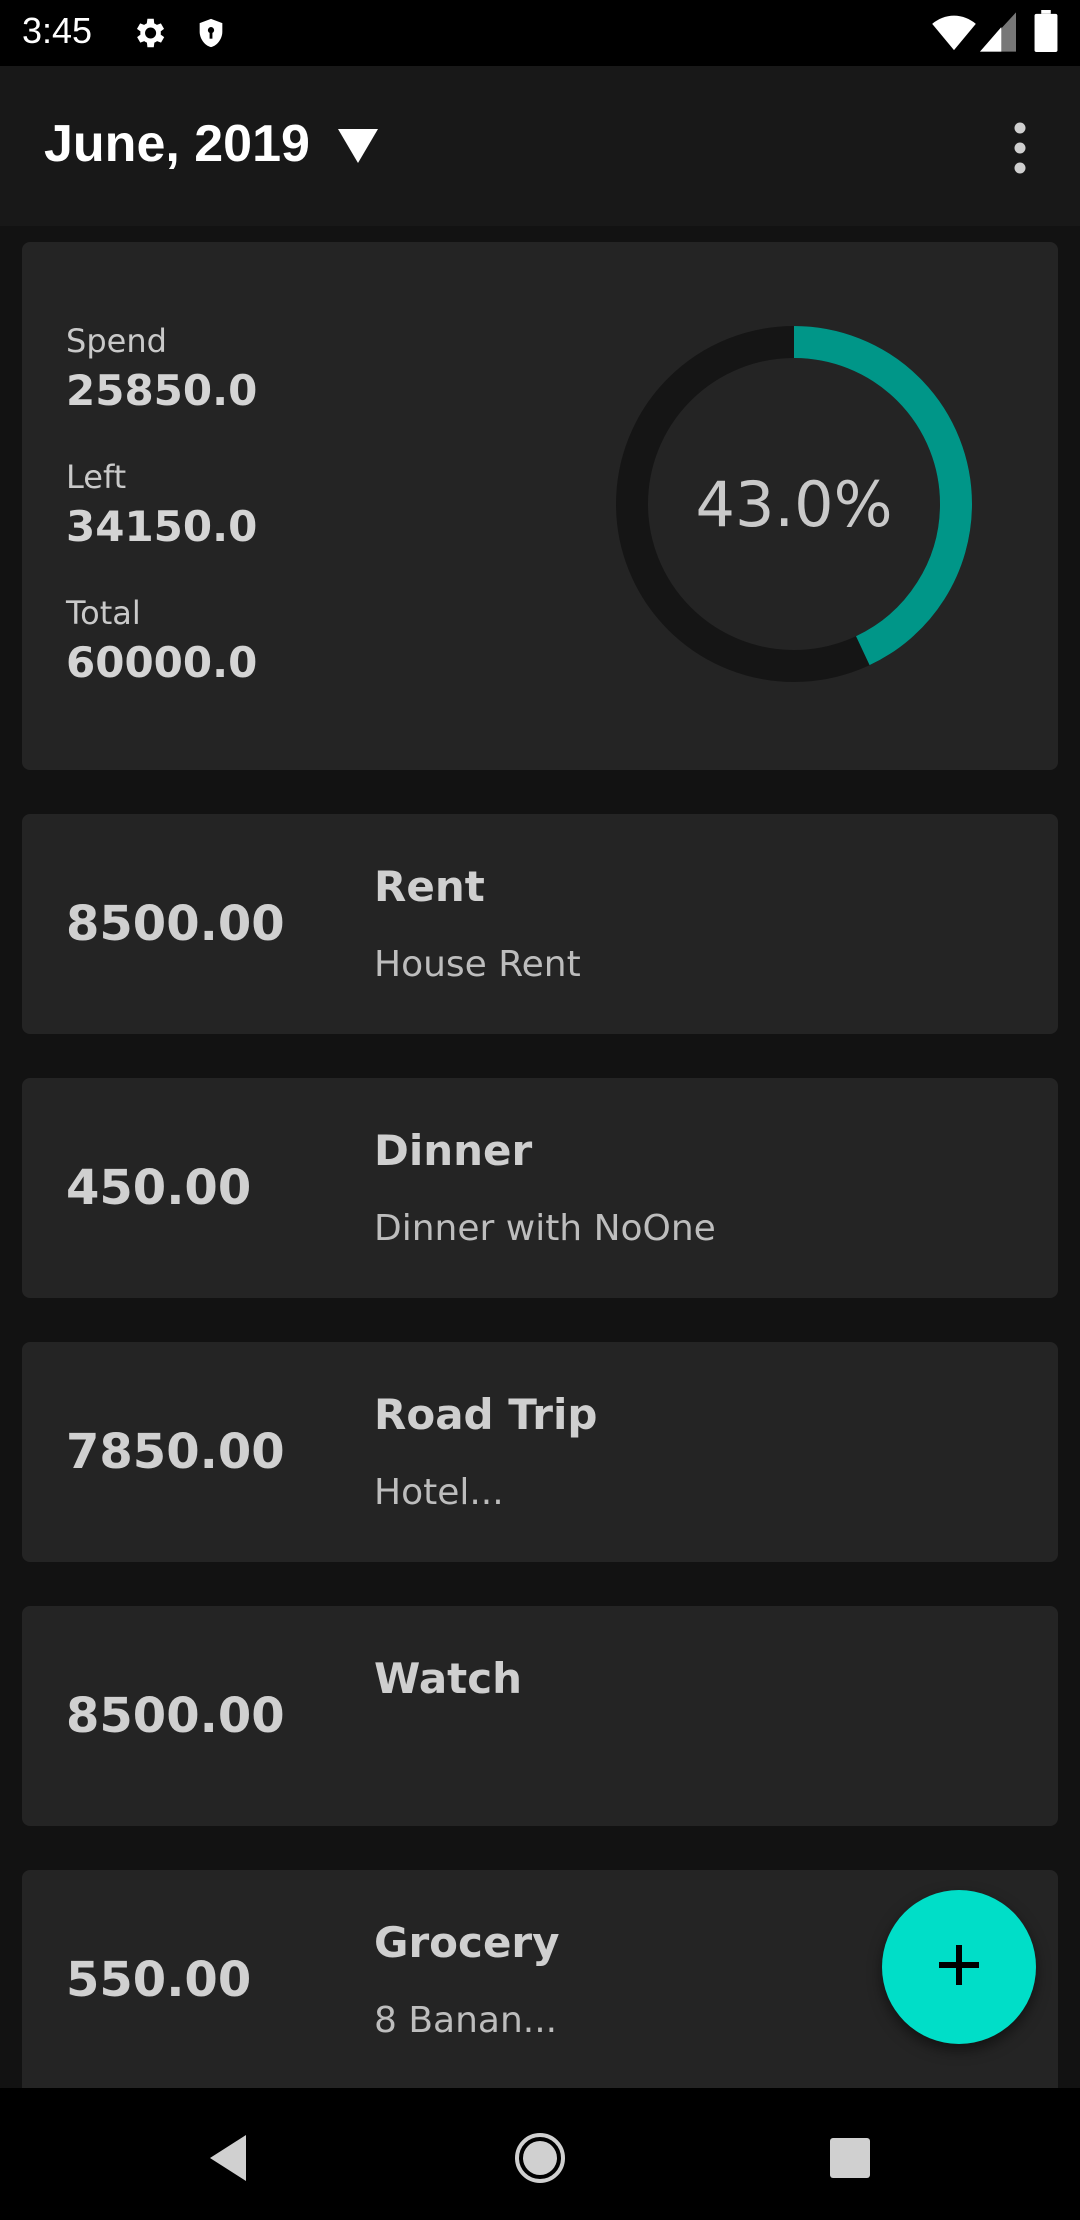  I want to click on back-icon, so click(228, 2158).